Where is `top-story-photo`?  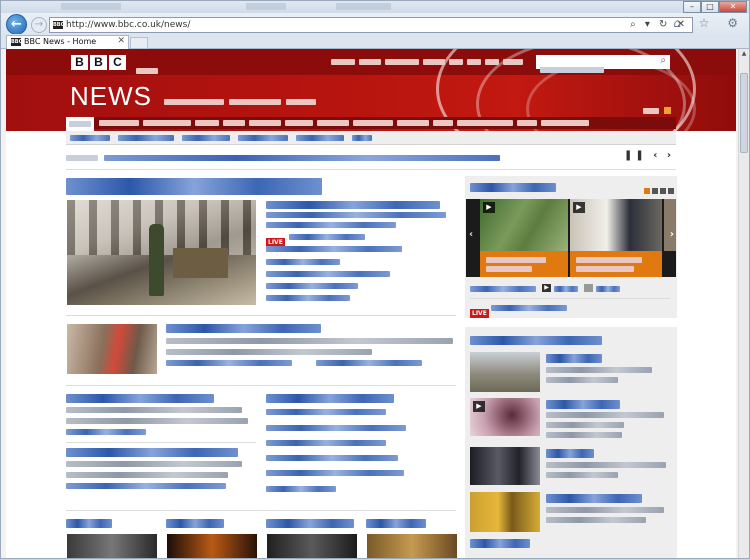 top-story-photo is located at coordinates (161, 252).